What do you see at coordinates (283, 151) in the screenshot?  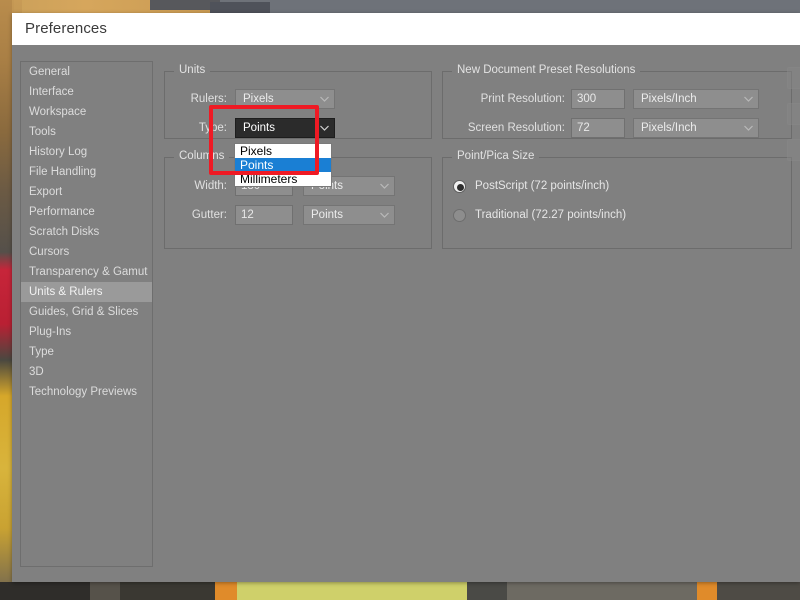 I see `dropdown-option-pixels: Pixels` at bounding box center [283, 151].